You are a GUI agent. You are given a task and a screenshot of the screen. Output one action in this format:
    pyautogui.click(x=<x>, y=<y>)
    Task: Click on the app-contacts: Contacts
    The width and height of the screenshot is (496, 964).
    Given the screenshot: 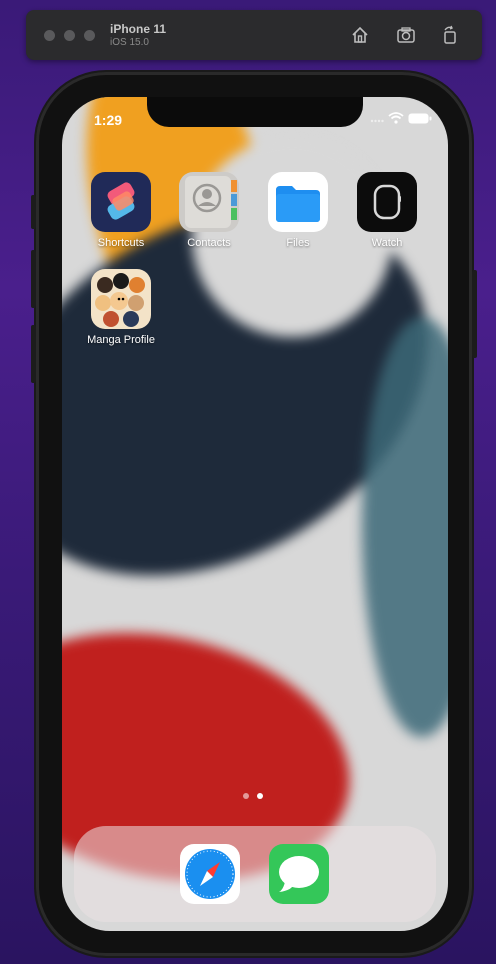 What is the action you would take?
    pyautogui.click(x=209, y=210)
    